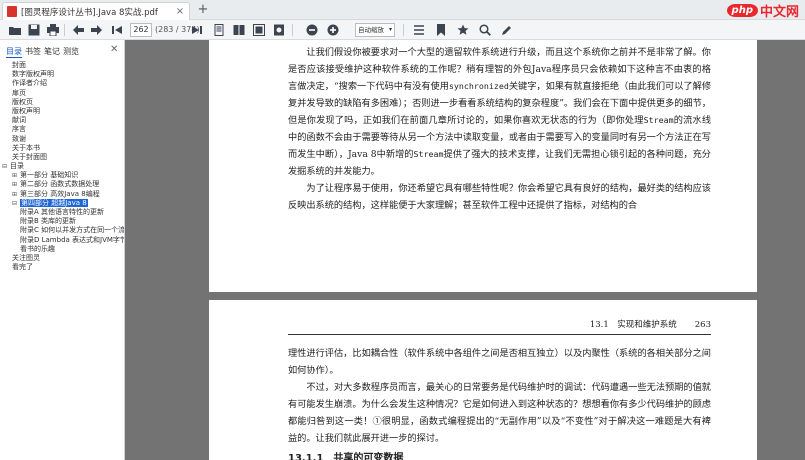 This screenshot has width=805, height=460. Describe the element at coordinates (72, 230) in the screenshot. I see `outline-item-label: 附录C 如何以并发方式在同一个流上执行多种操作` at that location.